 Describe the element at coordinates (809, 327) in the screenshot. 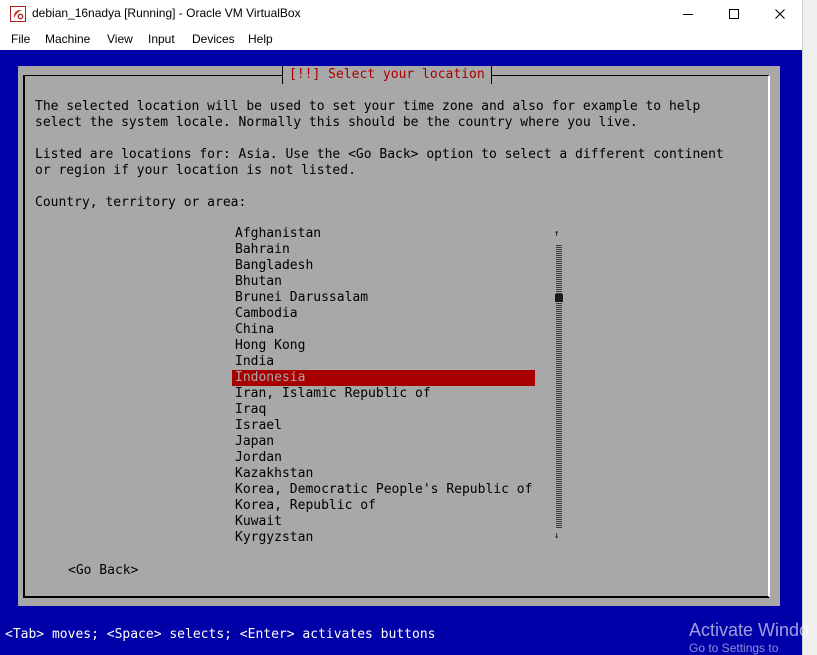

I see `background-window-edge` at that location.